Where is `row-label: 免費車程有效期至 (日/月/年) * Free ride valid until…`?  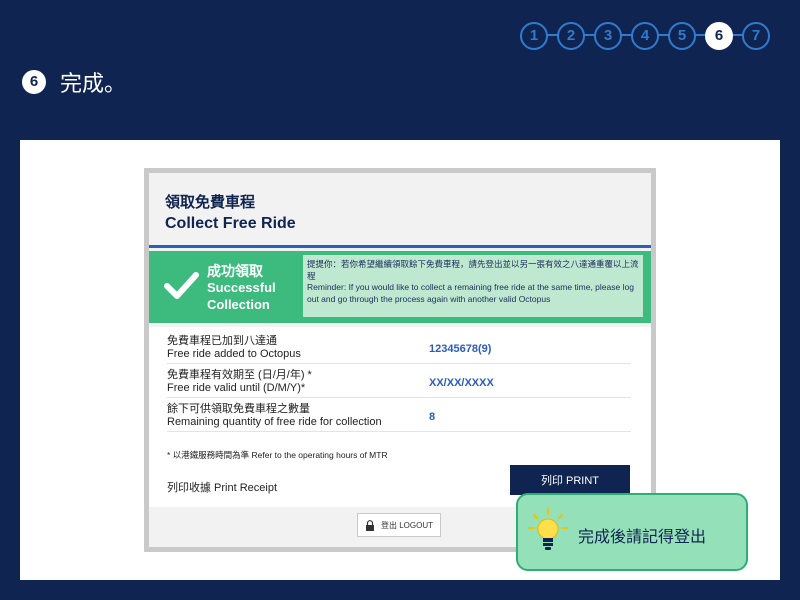 row-label: 免費車程有效期至 (日/月/年) * Free ride valid until… is located at coordinates (239, 382).